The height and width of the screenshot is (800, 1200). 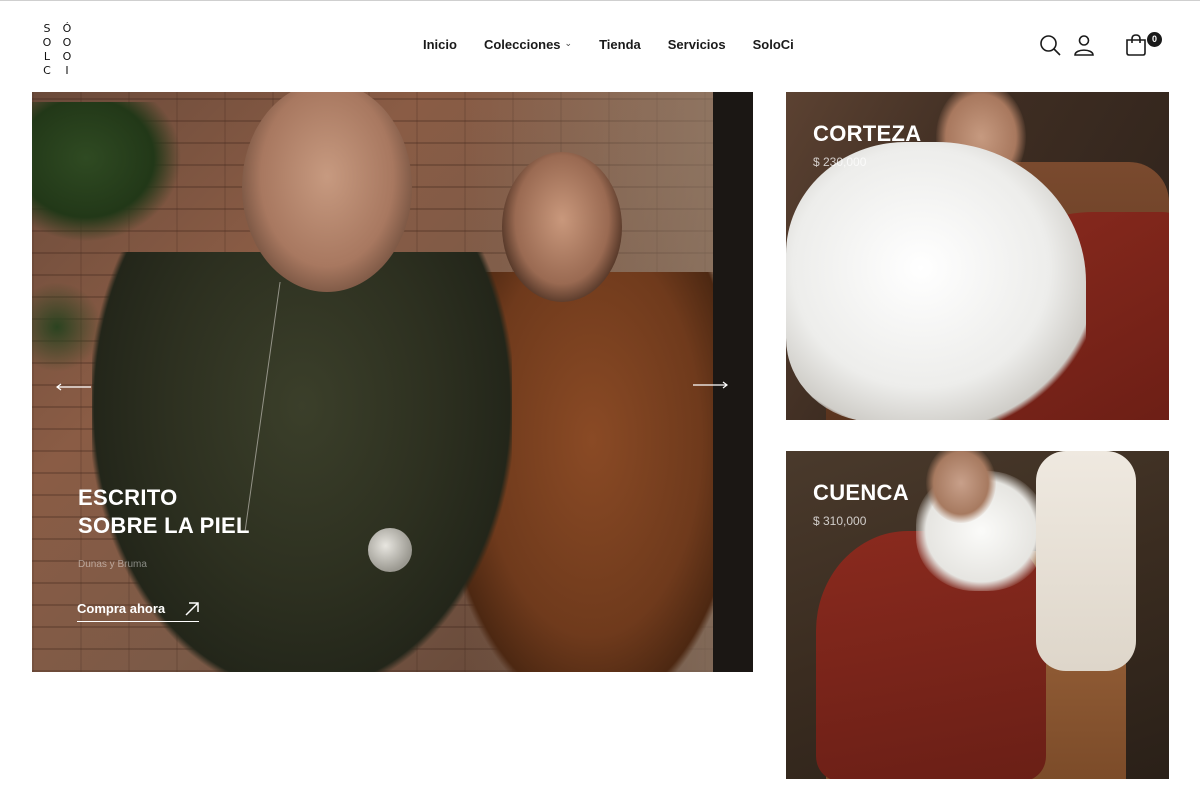 I want to click on model-white-shirt, so click(x=936, y=281).